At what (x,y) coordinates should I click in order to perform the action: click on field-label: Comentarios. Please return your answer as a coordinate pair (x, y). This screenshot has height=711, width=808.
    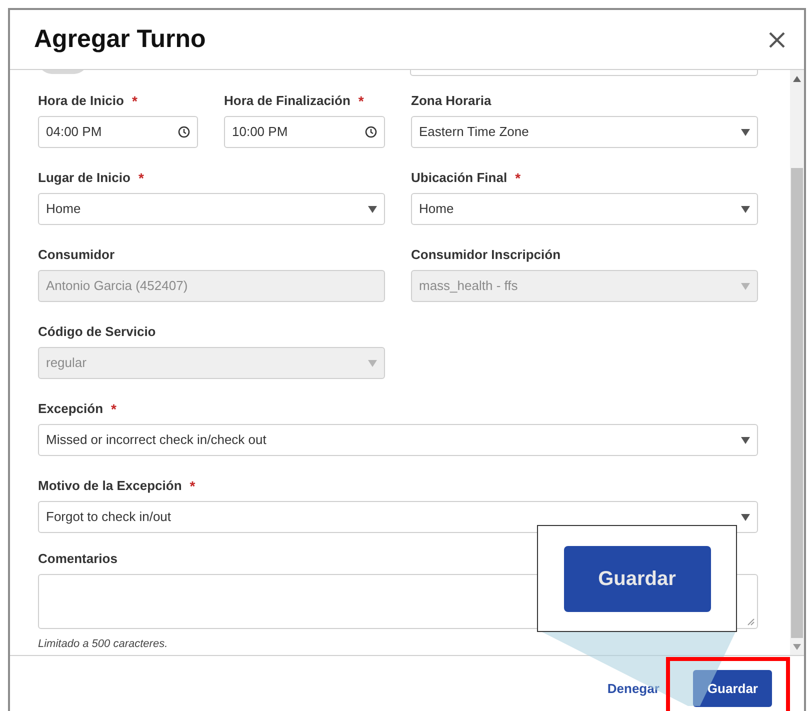
    Looking at the image, I should click on (78, 559).